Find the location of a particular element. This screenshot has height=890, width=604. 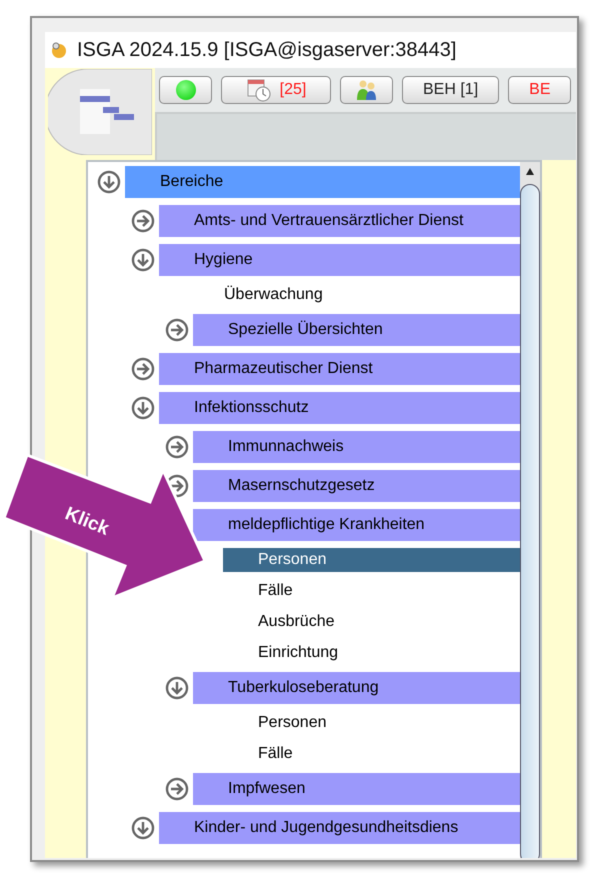

people-icon is located at coordinates (366, 90).